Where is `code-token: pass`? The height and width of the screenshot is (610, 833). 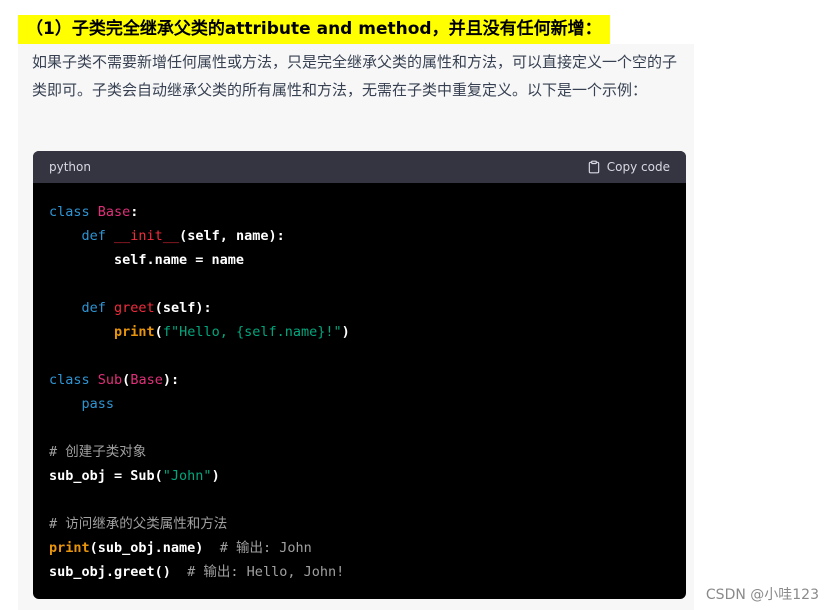
code-token: pass is located at coordinates (98, 404).